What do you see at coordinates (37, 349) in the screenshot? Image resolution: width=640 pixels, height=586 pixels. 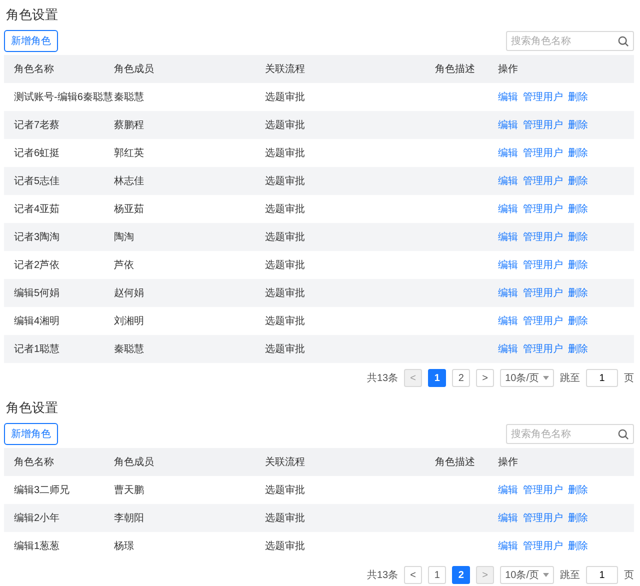 I see `table-cell-text: 记者1聪慧` at bounding box center [37, 349].